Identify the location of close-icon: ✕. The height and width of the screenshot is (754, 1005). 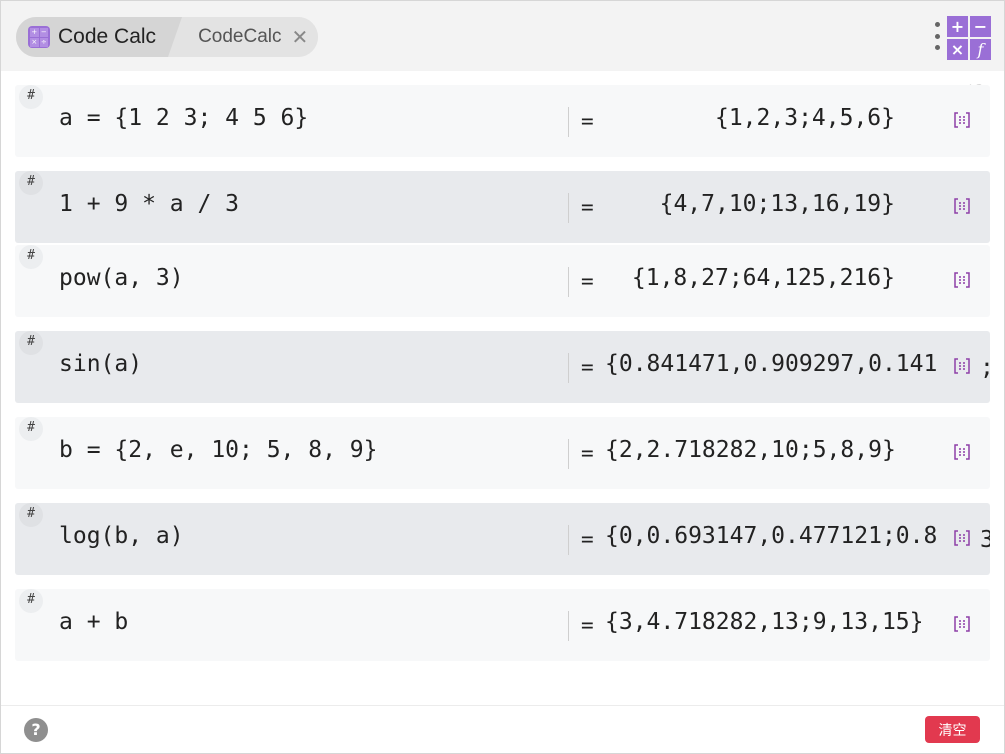
(300, 37).